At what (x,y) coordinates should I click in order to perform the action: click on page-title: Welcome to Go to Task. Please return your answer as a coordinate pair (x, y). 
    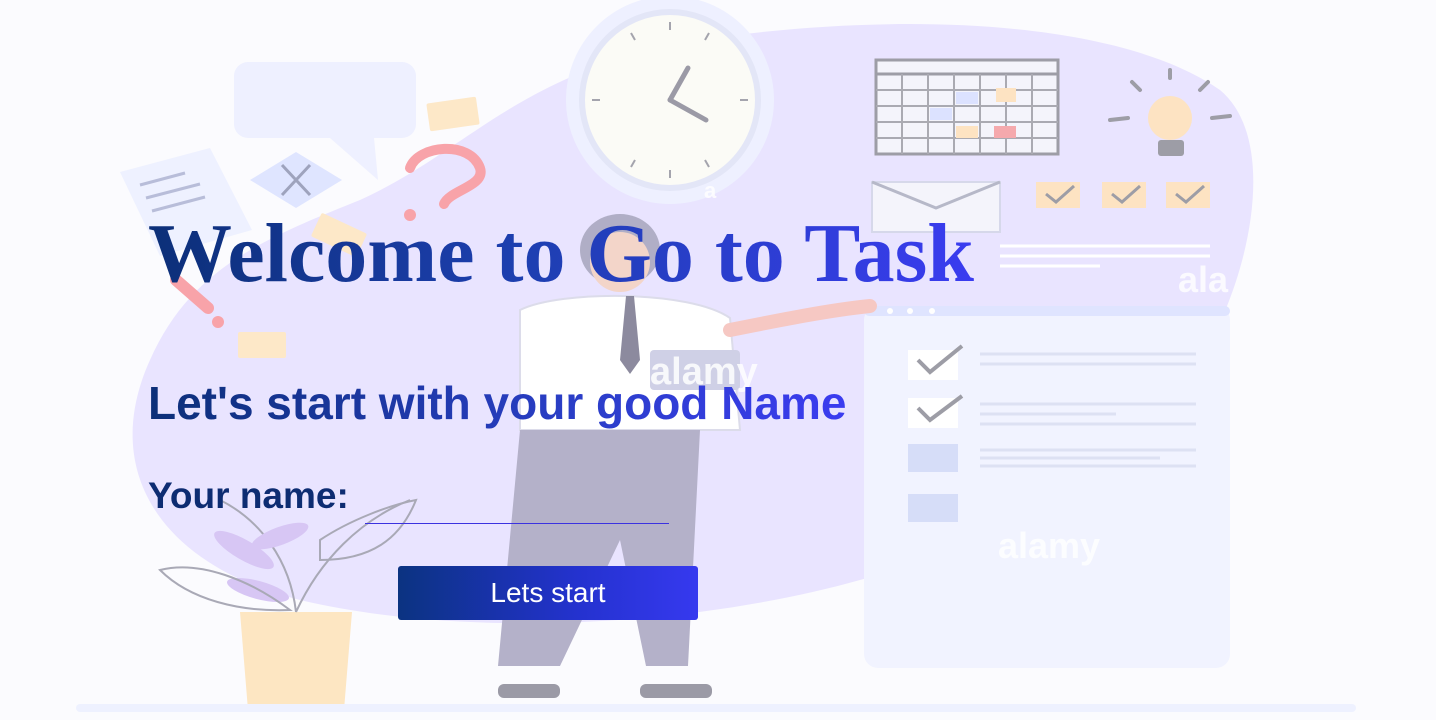
    Looking at the image, I should click on (561, 253).